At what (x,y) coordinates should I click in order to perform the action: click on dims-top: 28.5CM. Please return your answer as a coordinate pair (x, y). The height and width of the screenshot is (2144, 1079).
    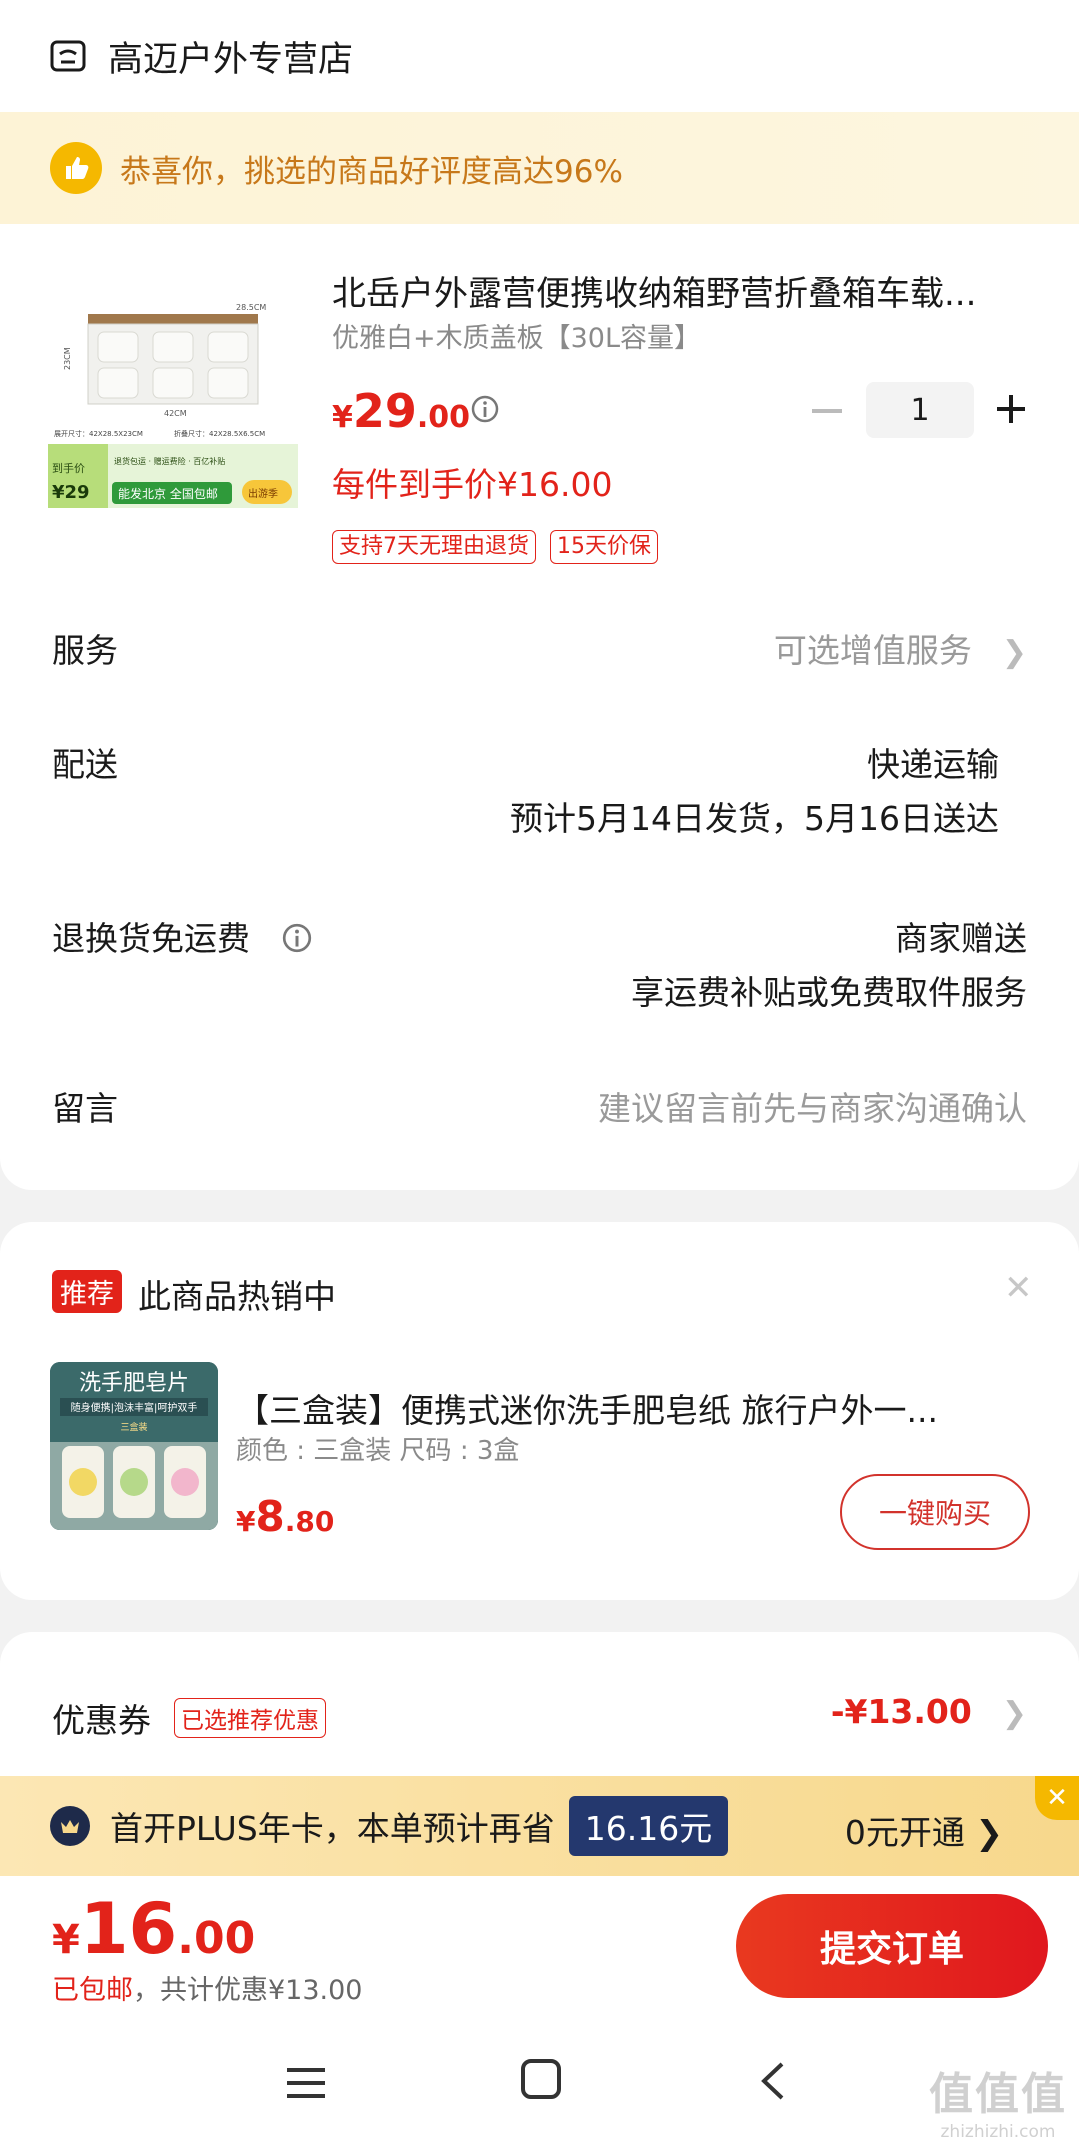
    Looking at the image, I should click on (251, 307).